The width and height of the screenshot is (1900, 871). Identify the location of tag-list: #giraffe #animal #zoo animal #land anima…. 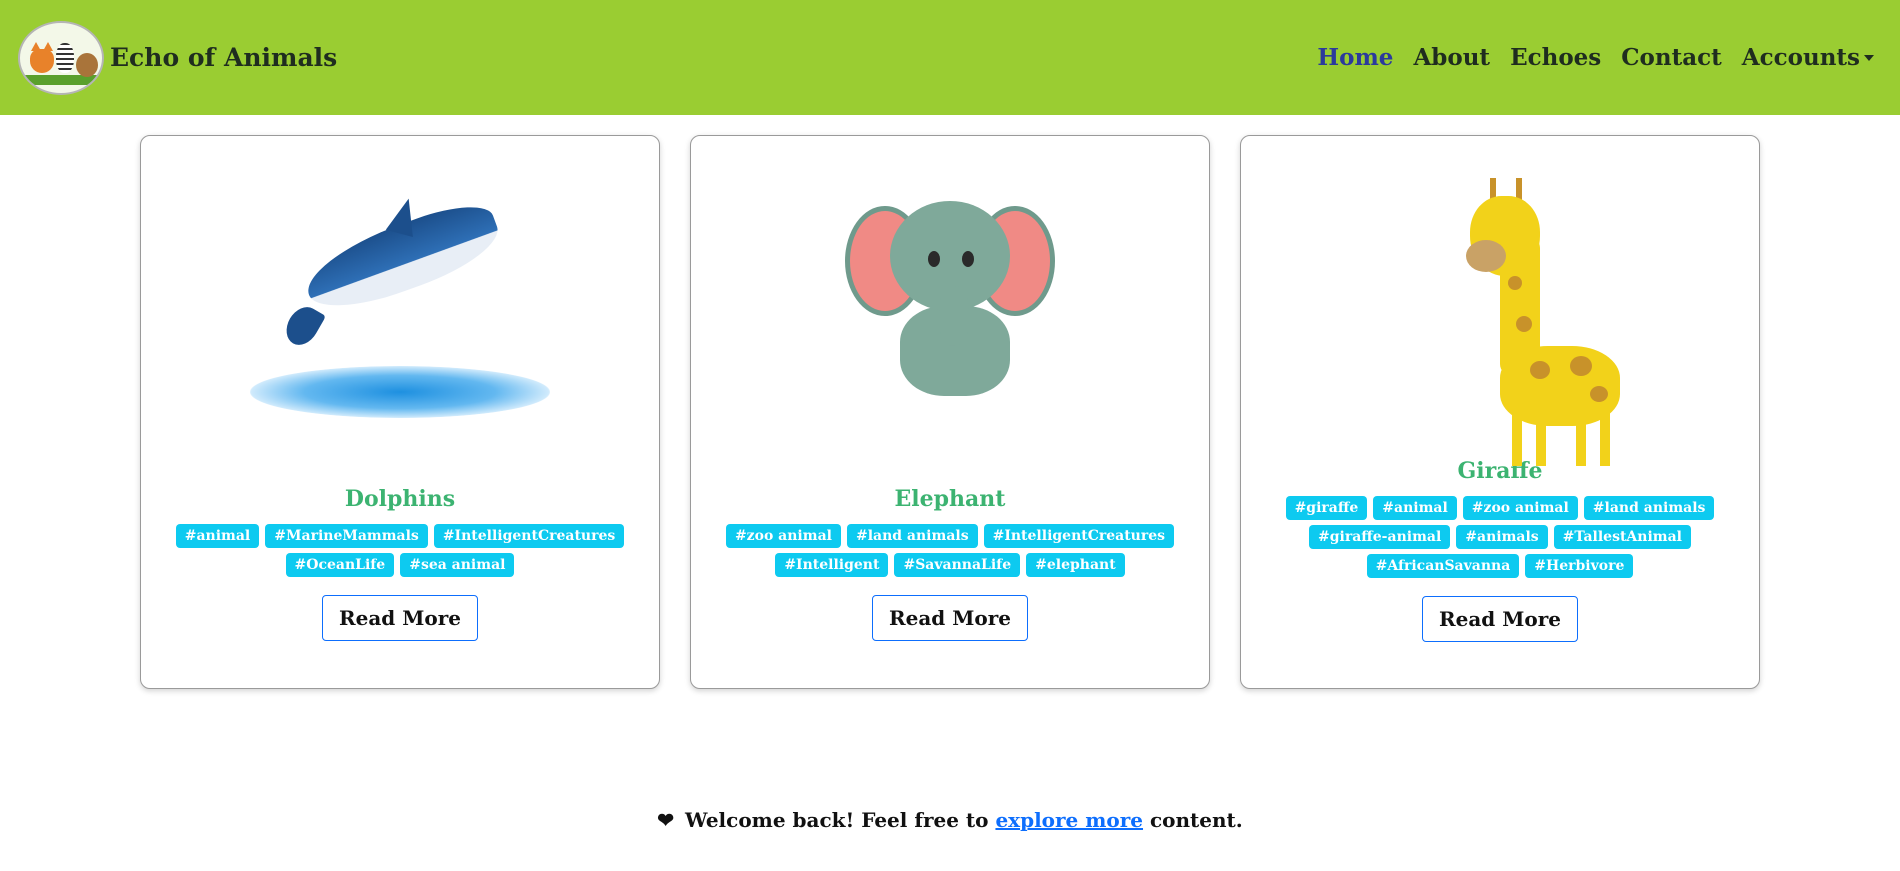
(1500, 537).